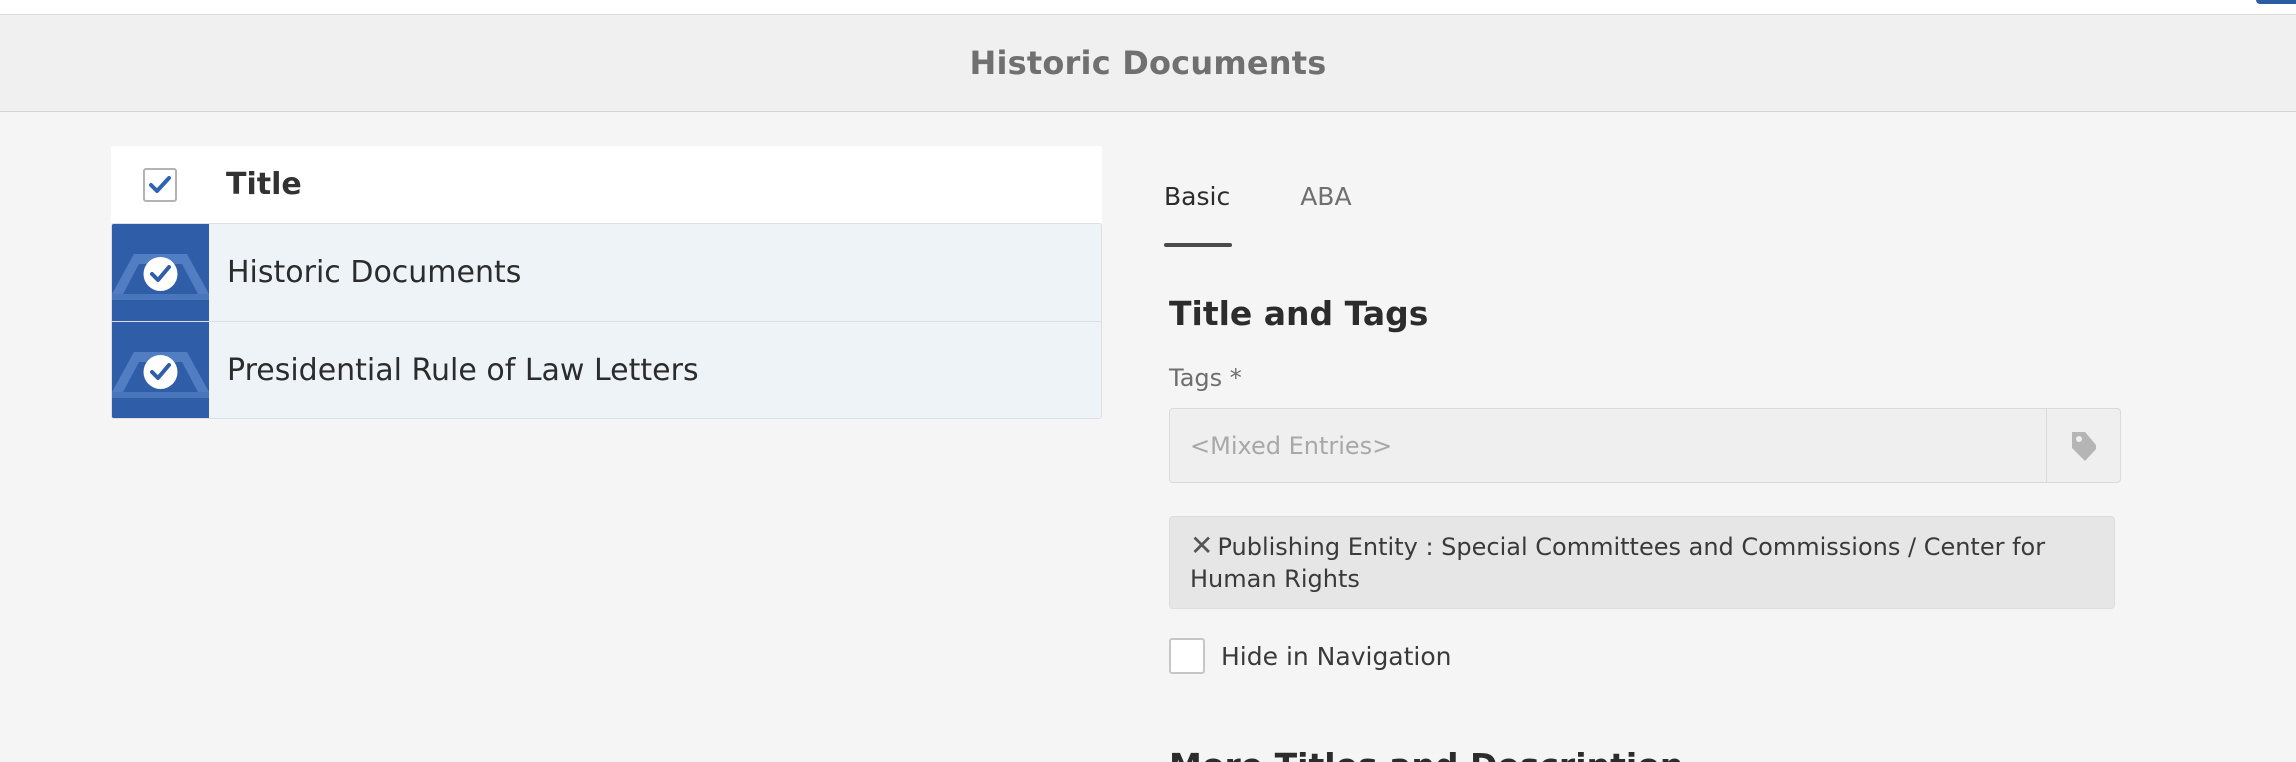 The width and height of the screenshot is (2296, 762). Describe the element at coordinates (1608, 445) in the screenshot. I see `tags-input` at that location.